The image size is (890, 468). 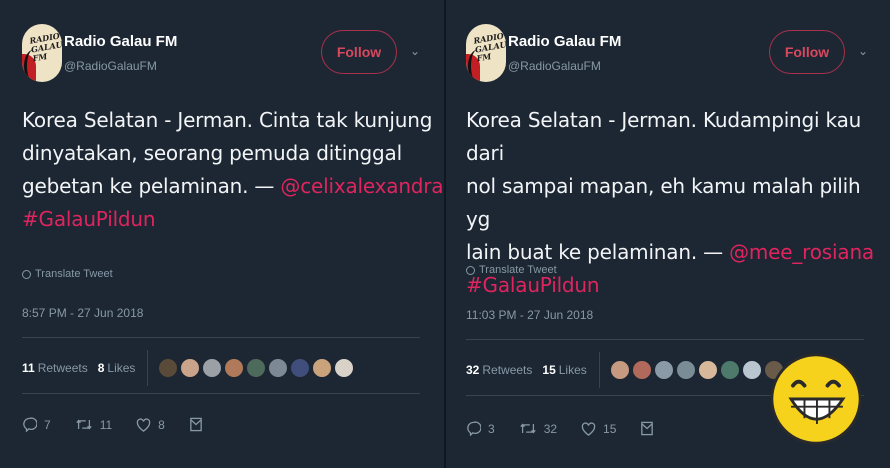 I want to click on retweet-count: 32, so click(x=550, y=428).